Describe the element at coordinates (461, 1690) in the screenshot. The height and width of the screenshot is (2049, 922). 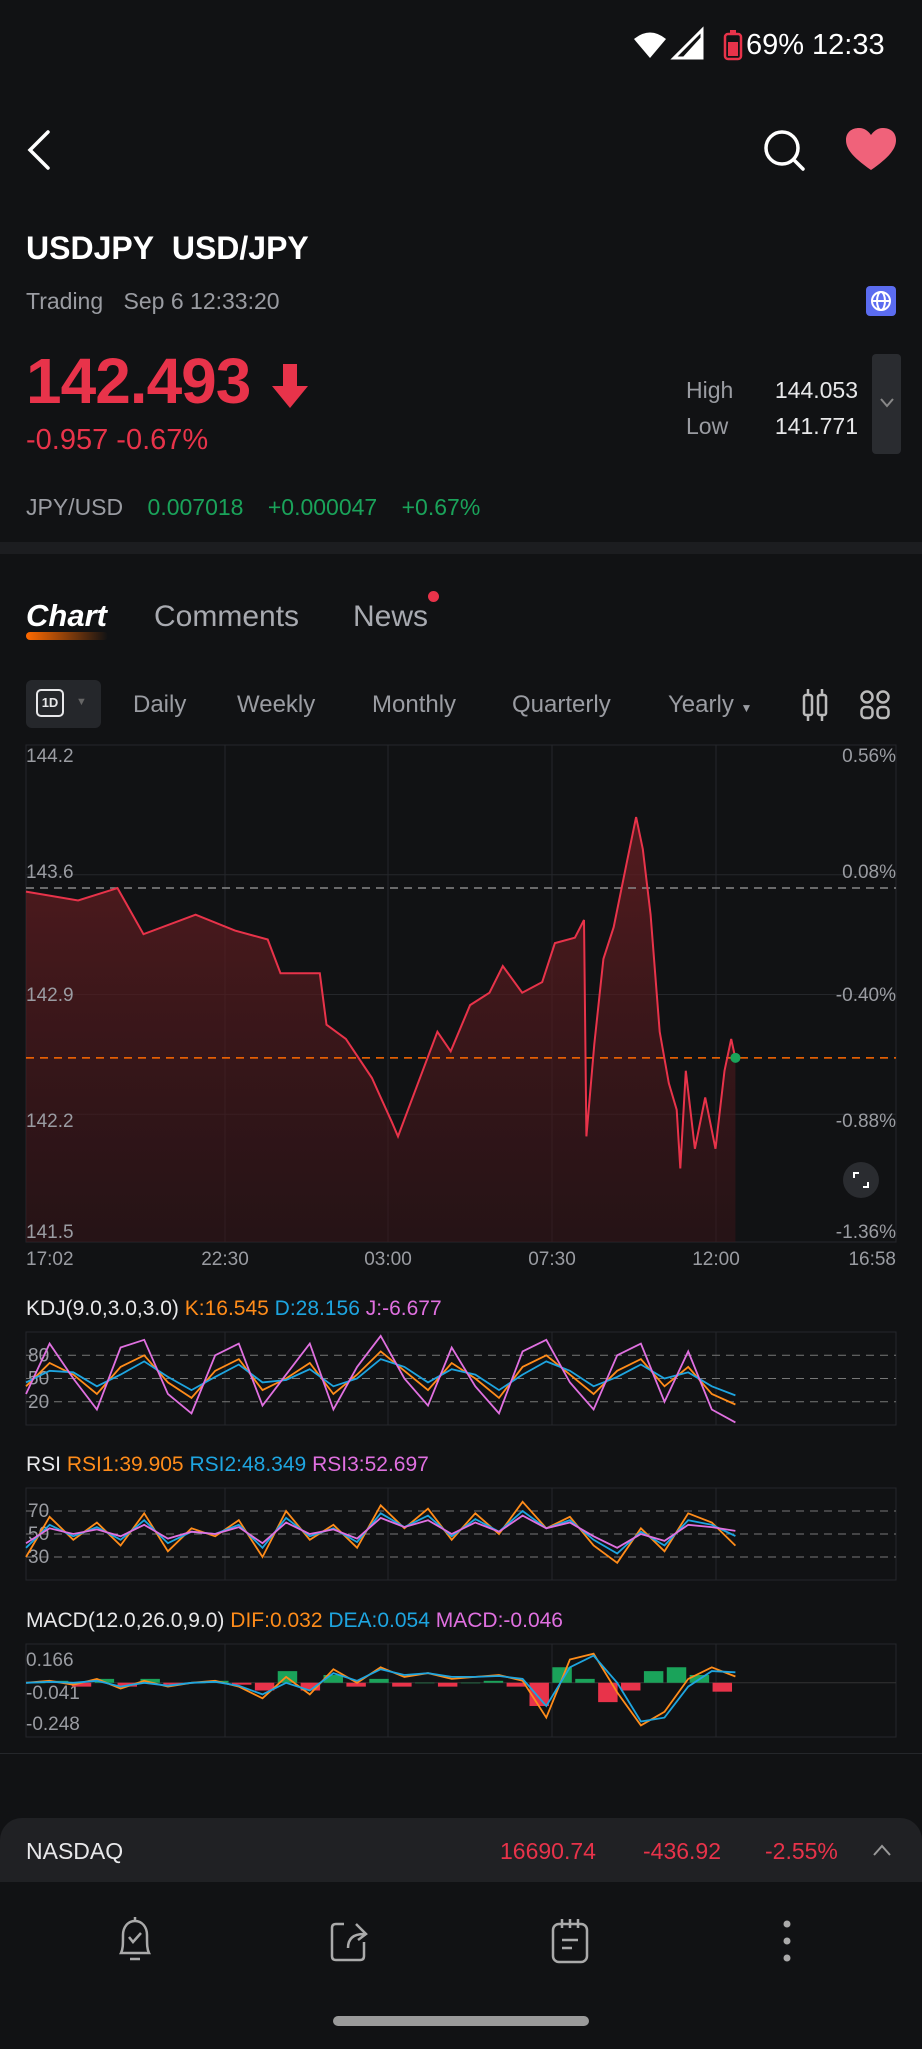
I see `macd-chart: 0.166 -0.041 -0.248` at that location.